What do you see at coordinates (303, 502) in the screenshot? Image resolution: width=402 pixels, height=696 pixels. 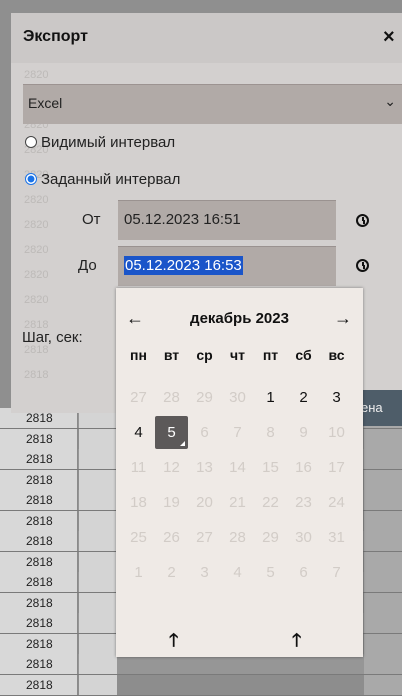 I see `calendar-day: 23` at bounding box center [303, 502].